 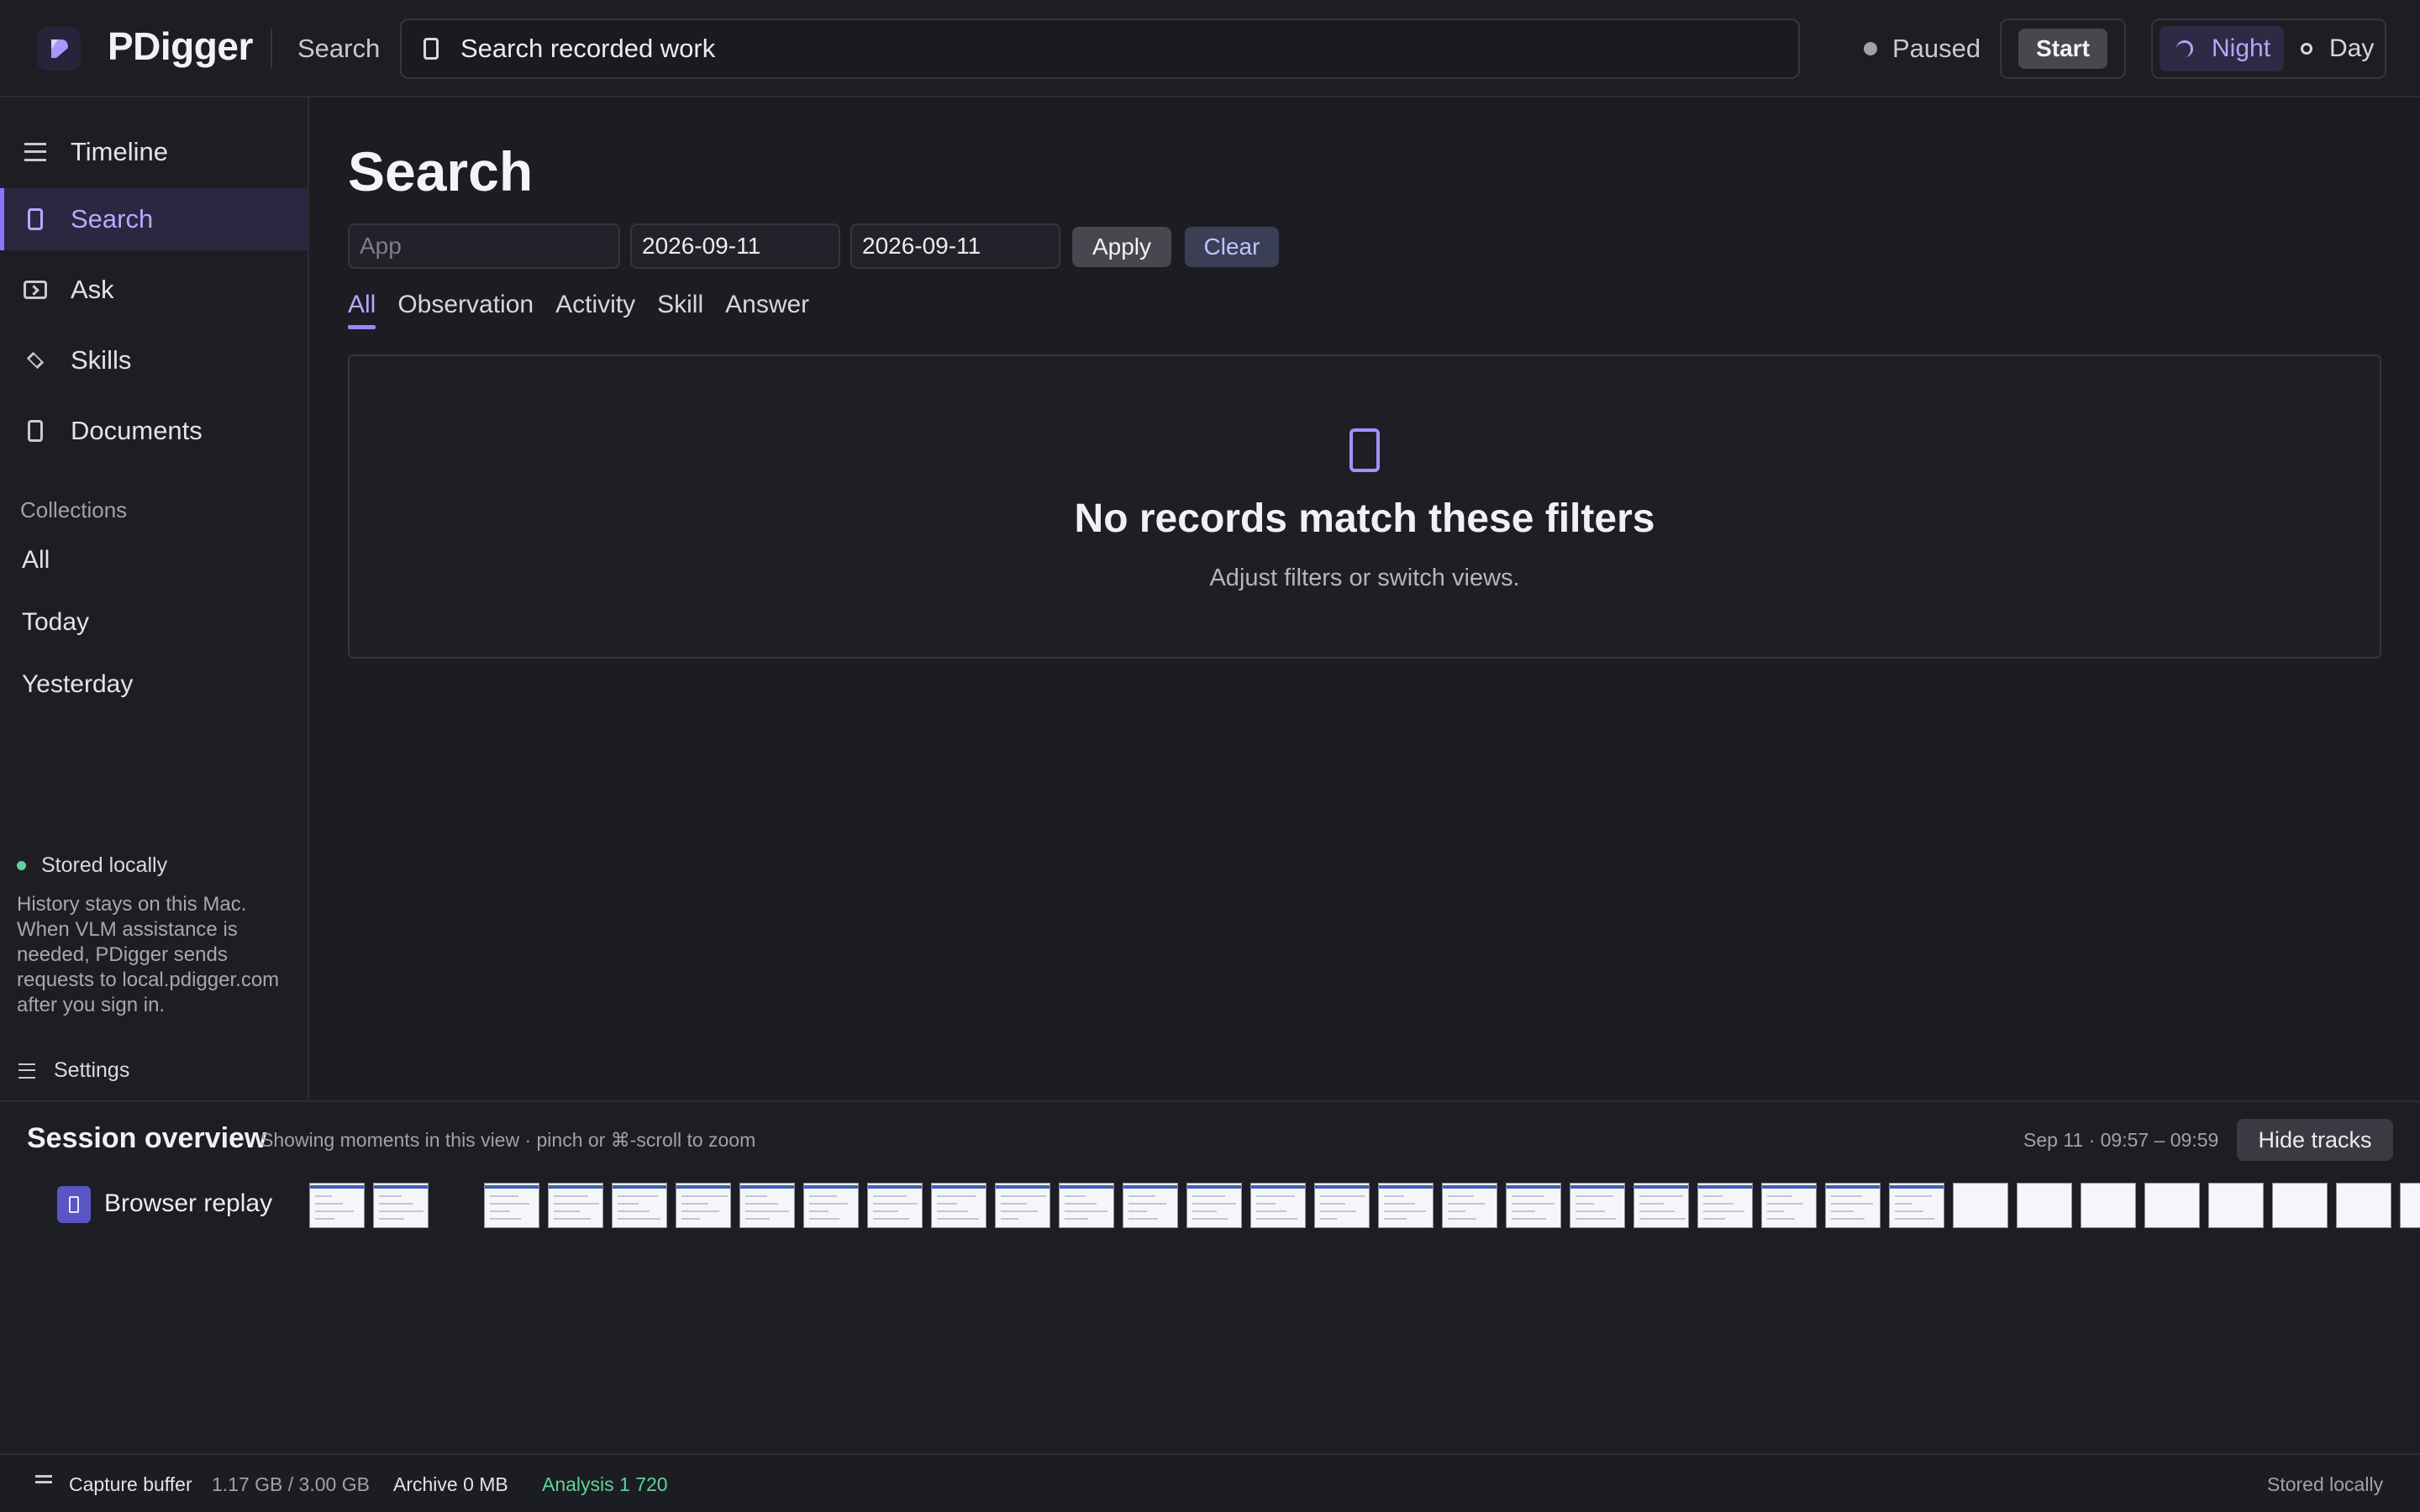 I want to click on theme-toggle: Night Day, so click(x=2268, y=48).